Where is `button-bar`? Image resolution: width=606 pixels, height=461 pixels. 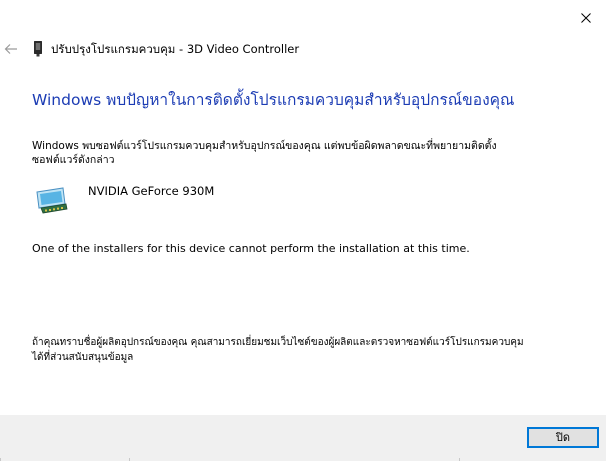
button-bar is located at coordinates (303, 438).